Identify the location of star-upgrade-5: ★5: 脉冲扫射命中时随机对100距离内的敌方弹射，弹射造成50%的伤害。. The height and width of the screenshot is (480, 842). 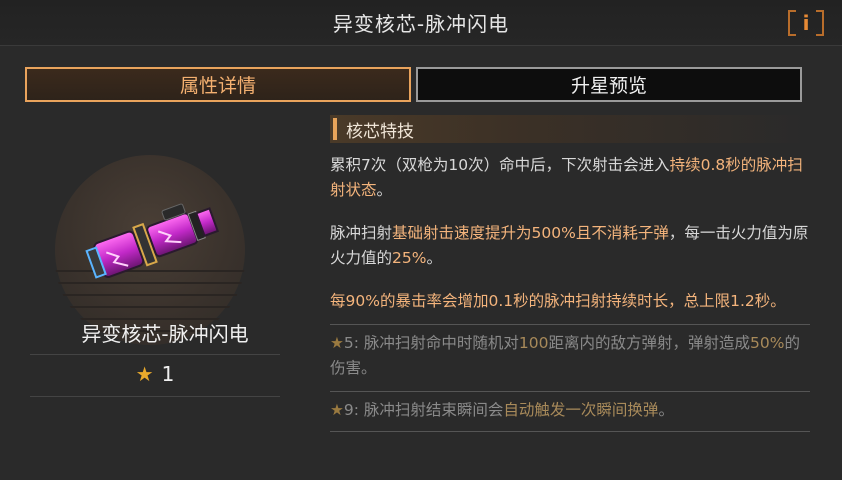
(570, 352).